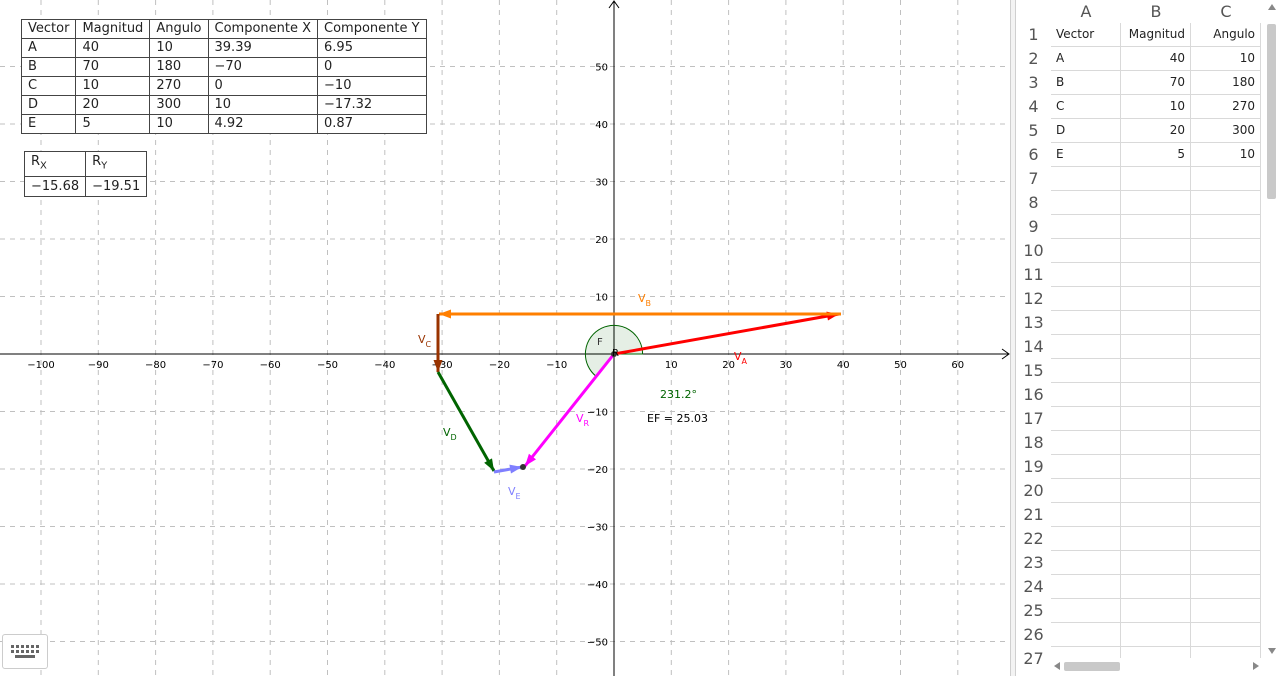 The width and height of the screenshot is (1280, 676). Describe the element at coordinates (1033, 611) in the screenshot. I see `row-header: 25` at that location.